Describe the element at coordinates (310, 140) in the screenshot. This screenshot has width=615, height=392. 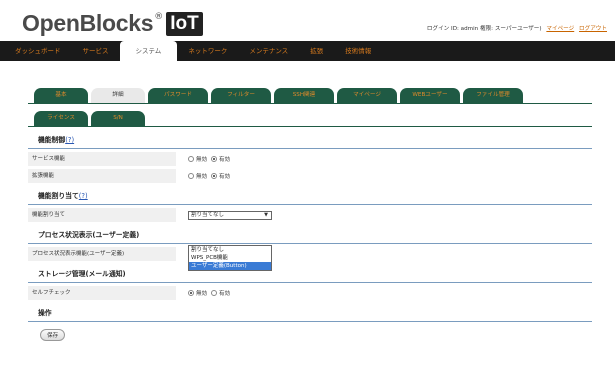
I see `section-title-func-control: 機能制御(?)` at that location.